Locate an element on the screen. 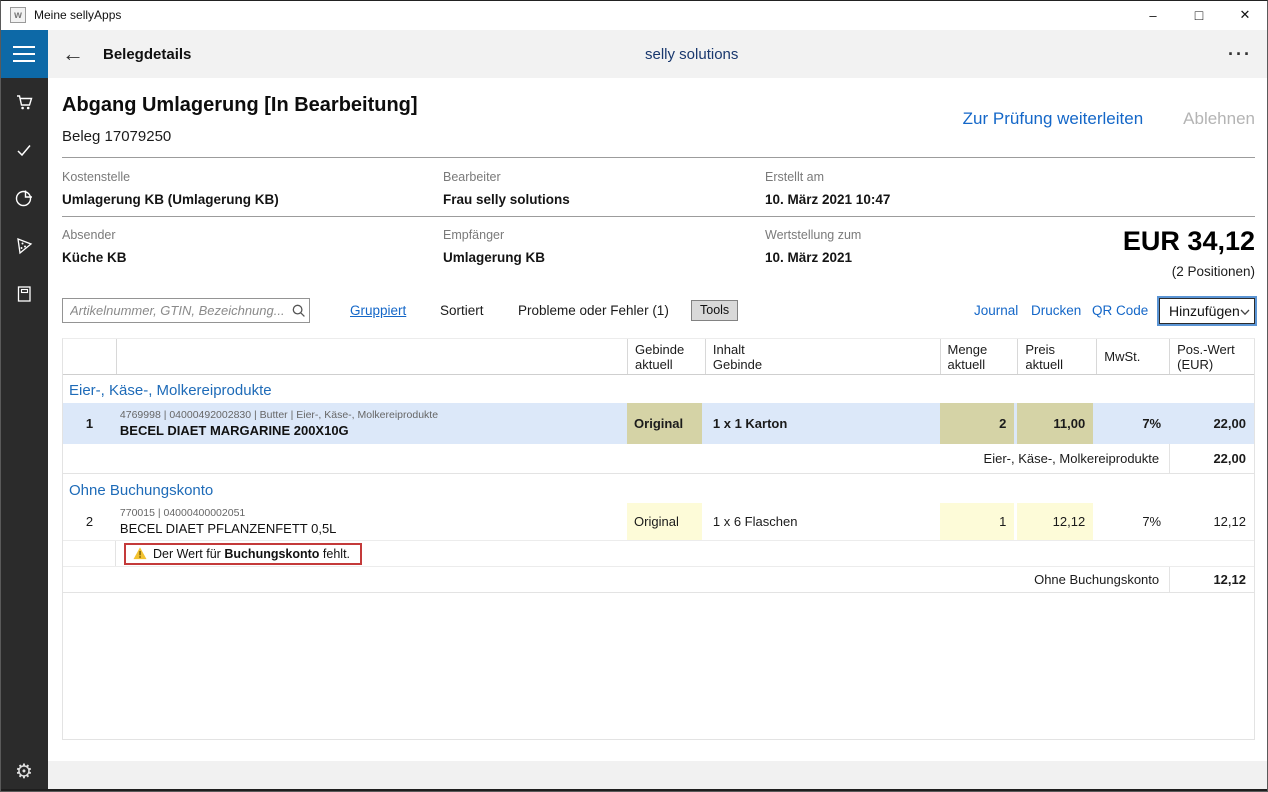 The width and height of the screenshot is (1268, 792). reject-link: Ablehnen is located at coordinates (1219, 118).